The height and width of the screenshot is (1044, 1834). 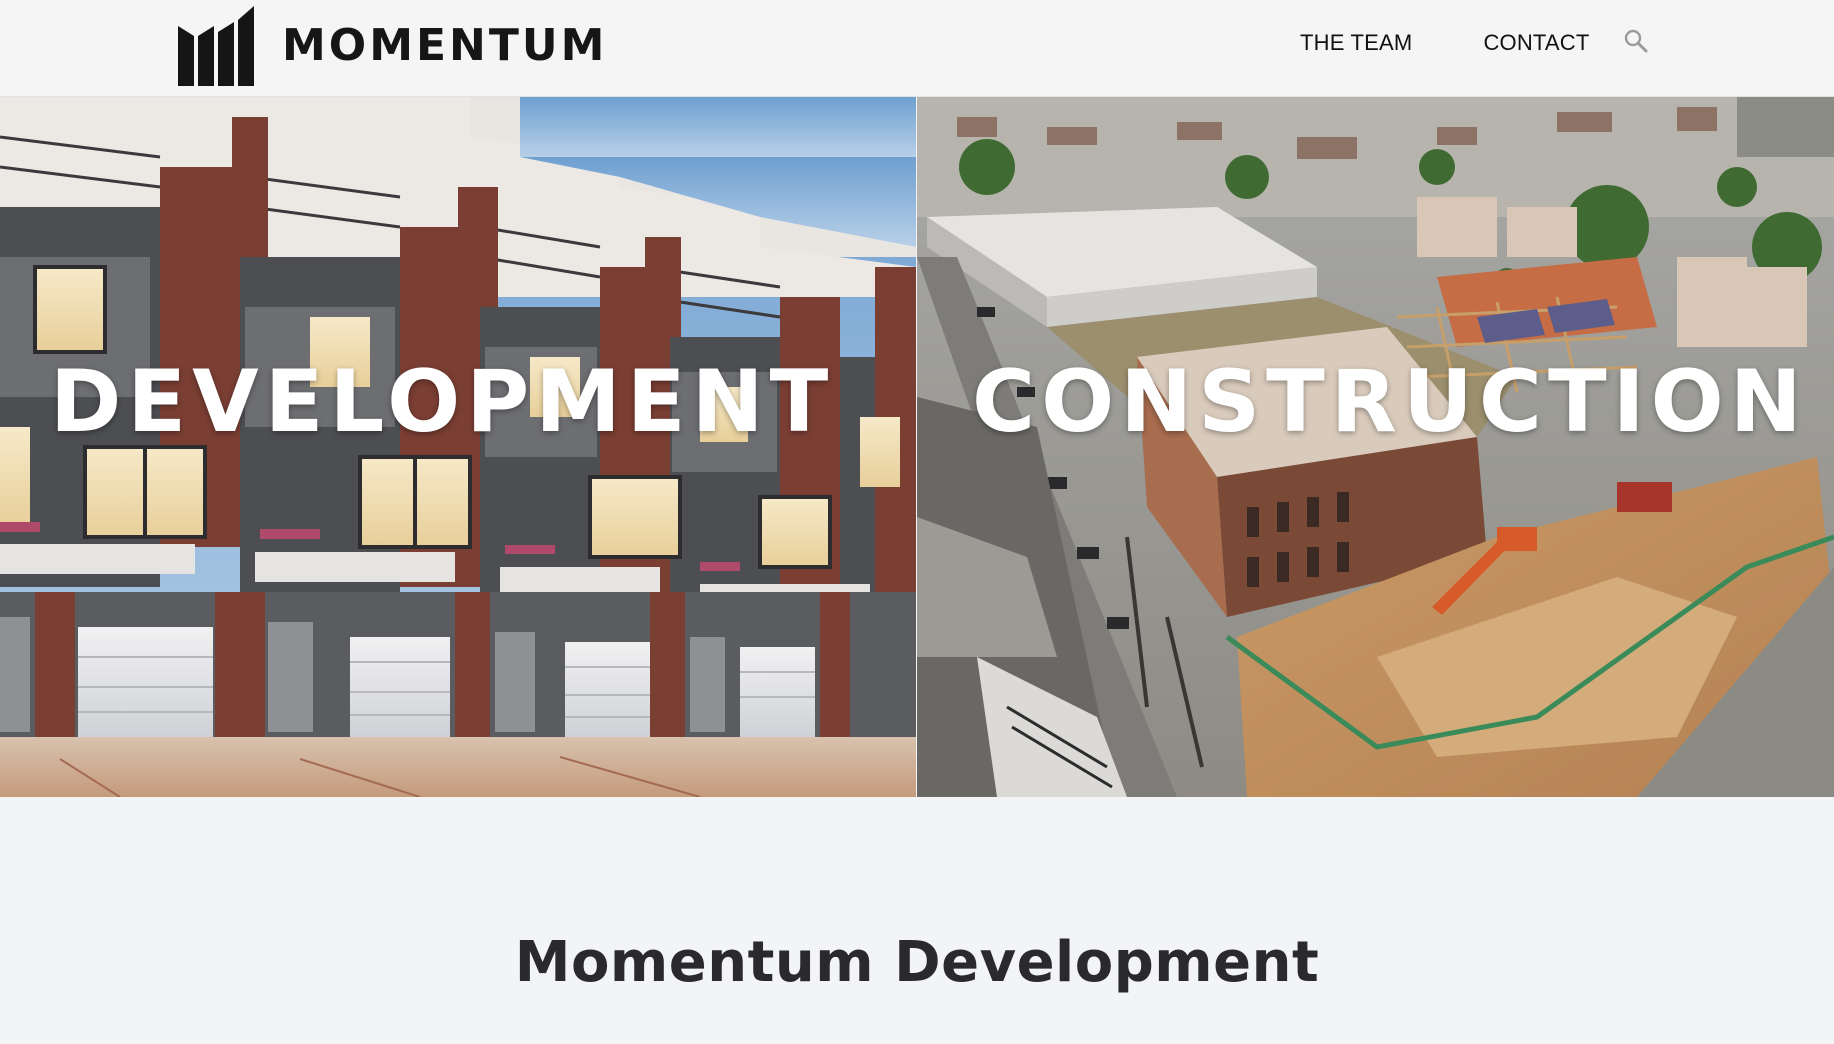 What do you see at coordinates (442, 402) in the screenshot?
I see `hero-word-development: DEVELOPMENT` at bounding box center [442, 402].